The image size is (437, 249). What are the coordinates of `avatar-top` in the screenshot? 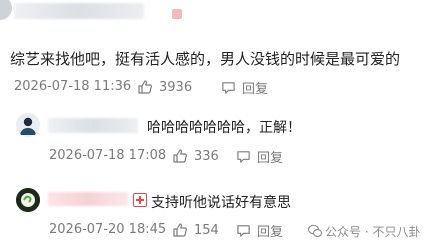 It's located at (6, 10).